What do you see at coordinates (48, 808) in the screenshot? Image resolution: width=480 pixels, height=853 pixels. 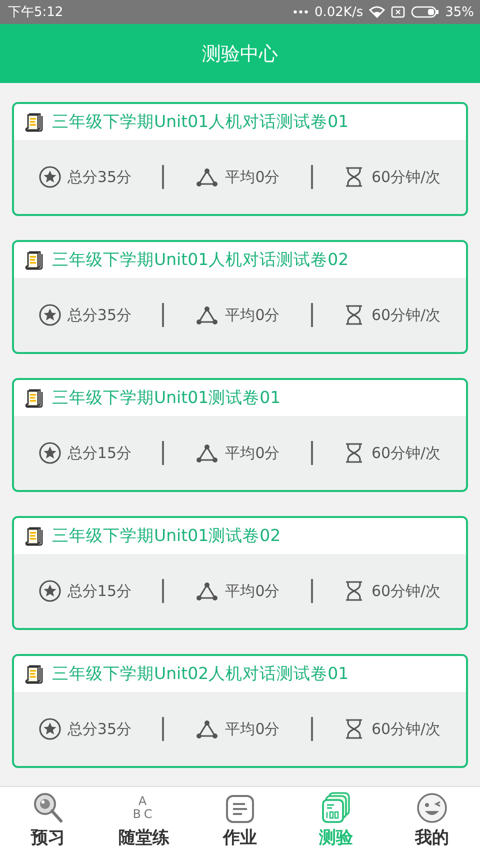 I see `magnifier-icon` at bounding box center [48, 808].